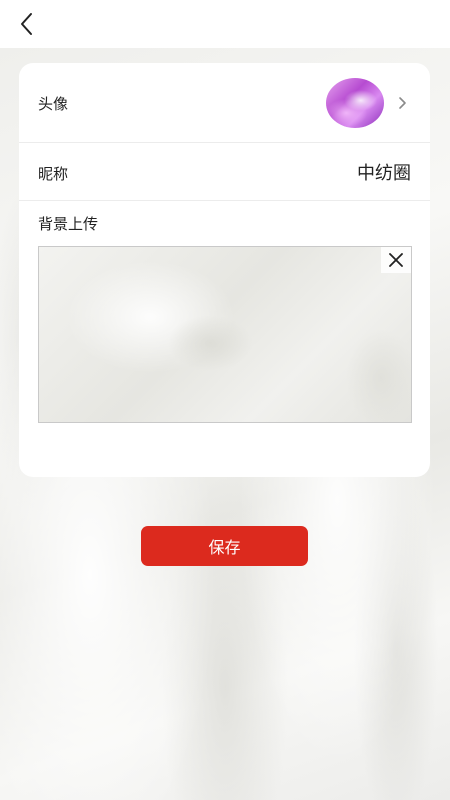  What do you see at coordinates (355, 103) in the screenshot?
I see `avatar` at bounding box center [355, 103].